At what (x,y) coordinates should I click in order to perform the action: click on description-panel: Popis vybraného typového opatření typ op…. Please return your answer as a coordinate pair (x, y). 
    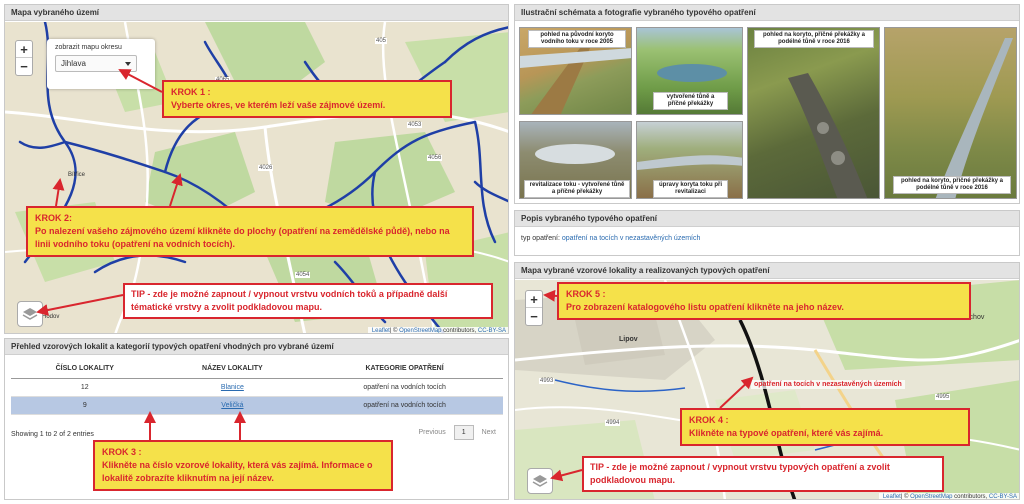
    Looking at the image, I should click on (767, 233).